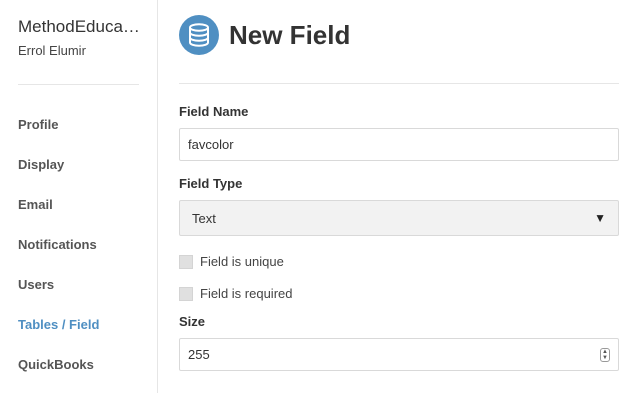 The image size is (639, 393). I want to click on unique-row: Field is unique, so click(231, 261).